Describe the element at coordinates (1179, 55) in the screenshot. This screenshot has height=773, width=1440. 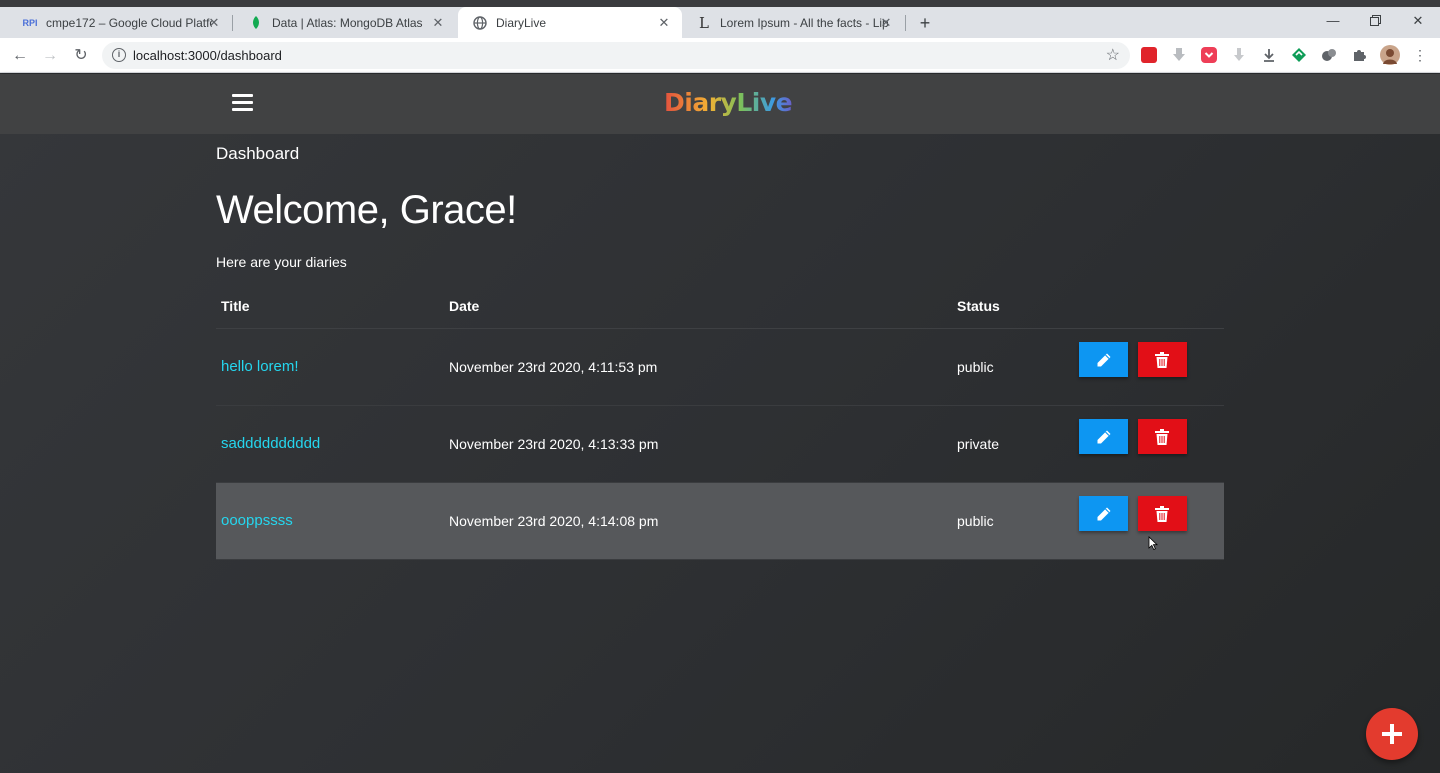
I see `extension-download-gray-icon` at that location.